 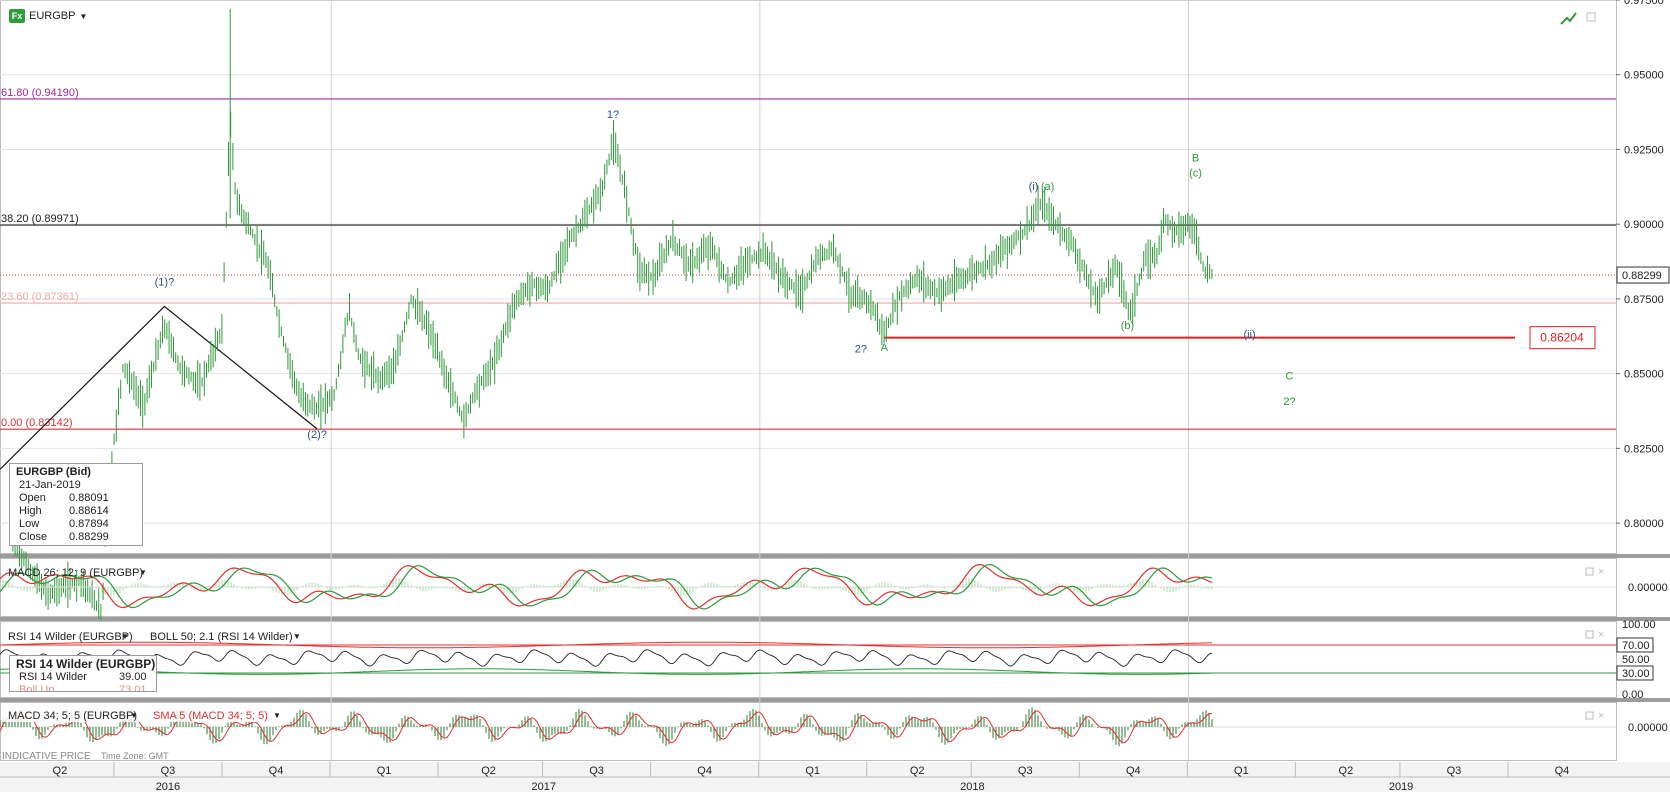 What do you see at coordinates (1195, 158) in the screenshot?
I see `wave-label: B` at bounding box center [1195, 158].